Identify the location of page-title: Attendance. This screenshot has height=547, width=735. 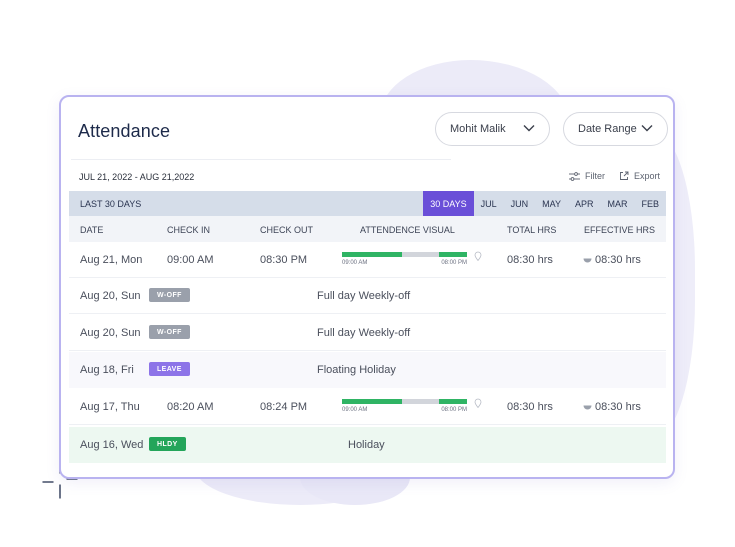
(124, 131).